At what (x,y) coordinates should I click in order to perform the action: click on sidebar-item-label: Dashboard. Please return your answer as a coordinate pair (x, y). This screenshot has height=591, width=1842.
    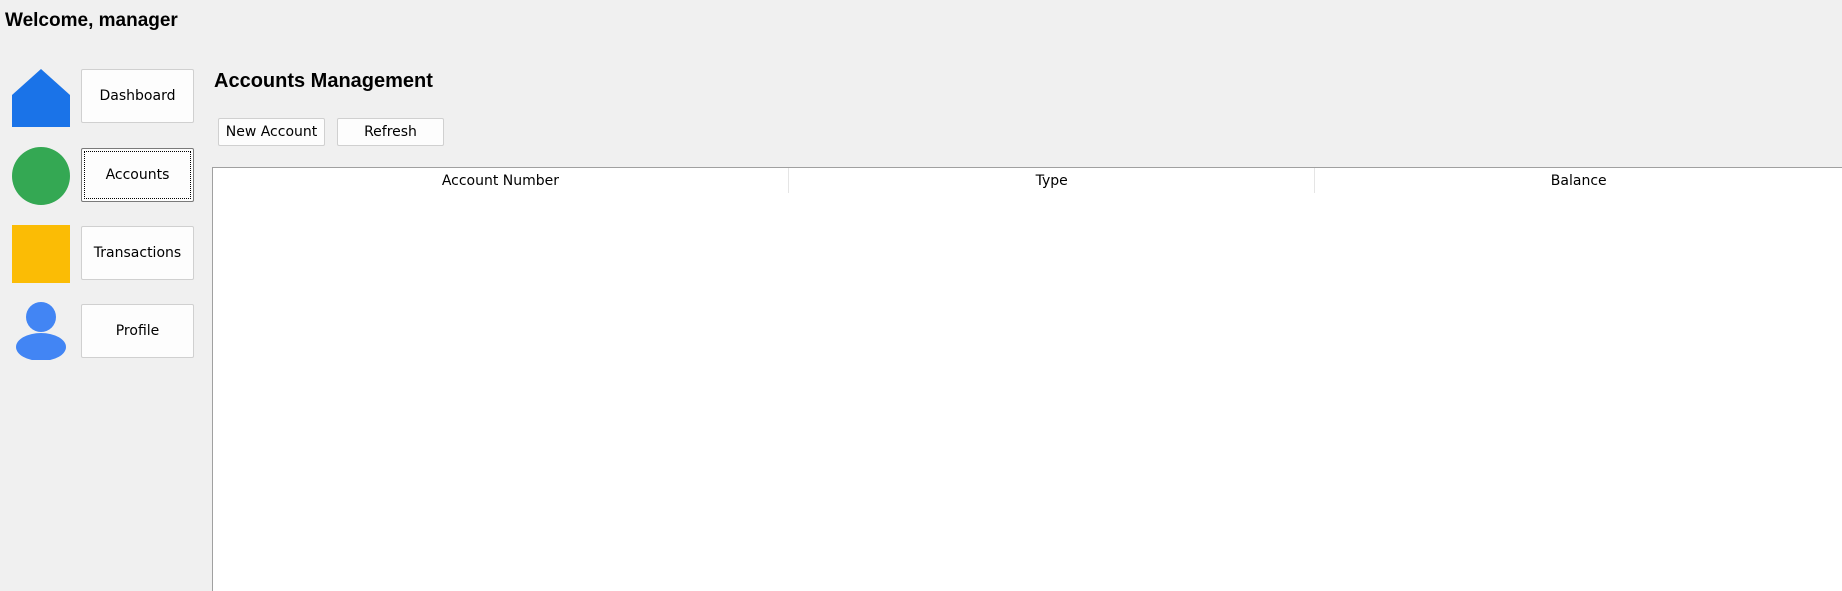
    Looking at the image, I should click on (137, 96).